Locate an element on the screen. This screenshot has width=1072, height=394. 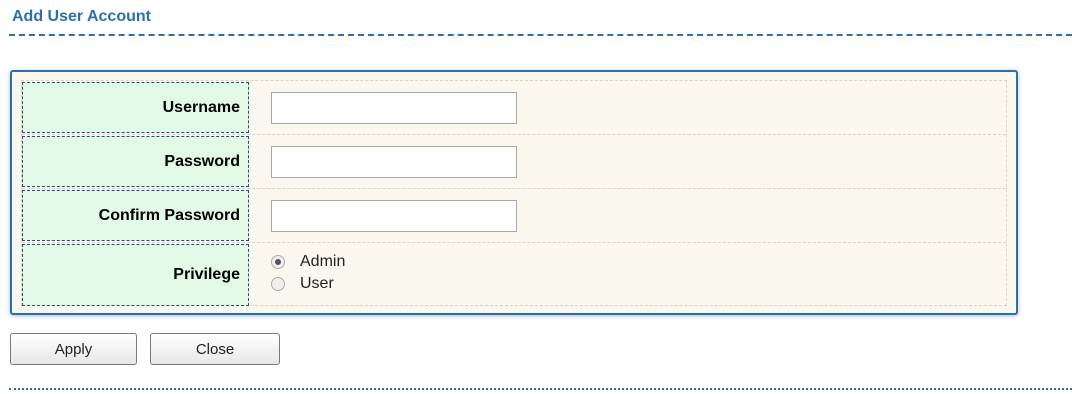
username-row: Username is located at coordinates (514, 108).